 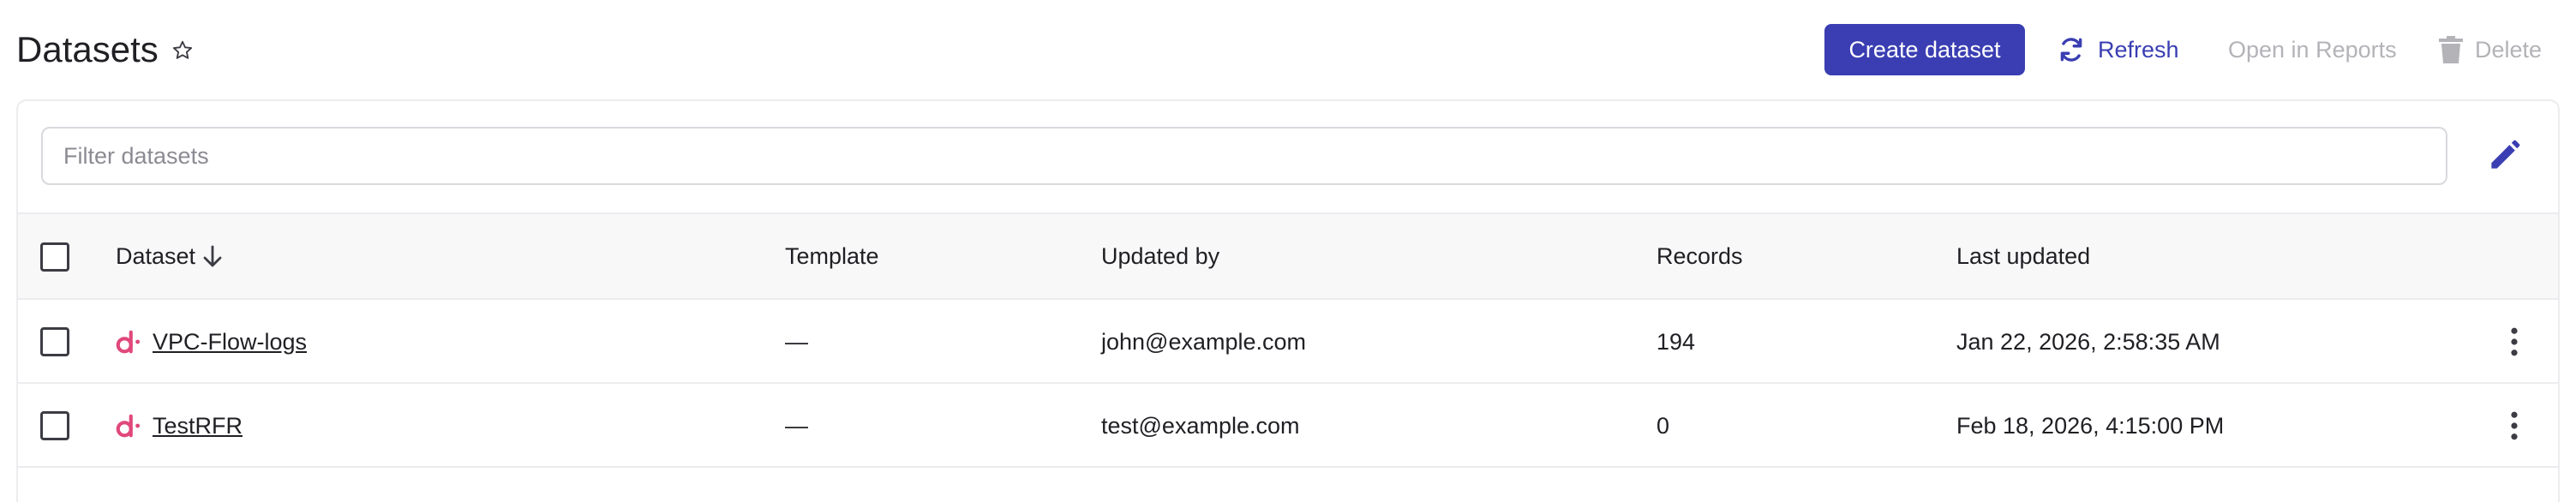 I want to click on column-header-template: Template, so click(x=832, y=256).